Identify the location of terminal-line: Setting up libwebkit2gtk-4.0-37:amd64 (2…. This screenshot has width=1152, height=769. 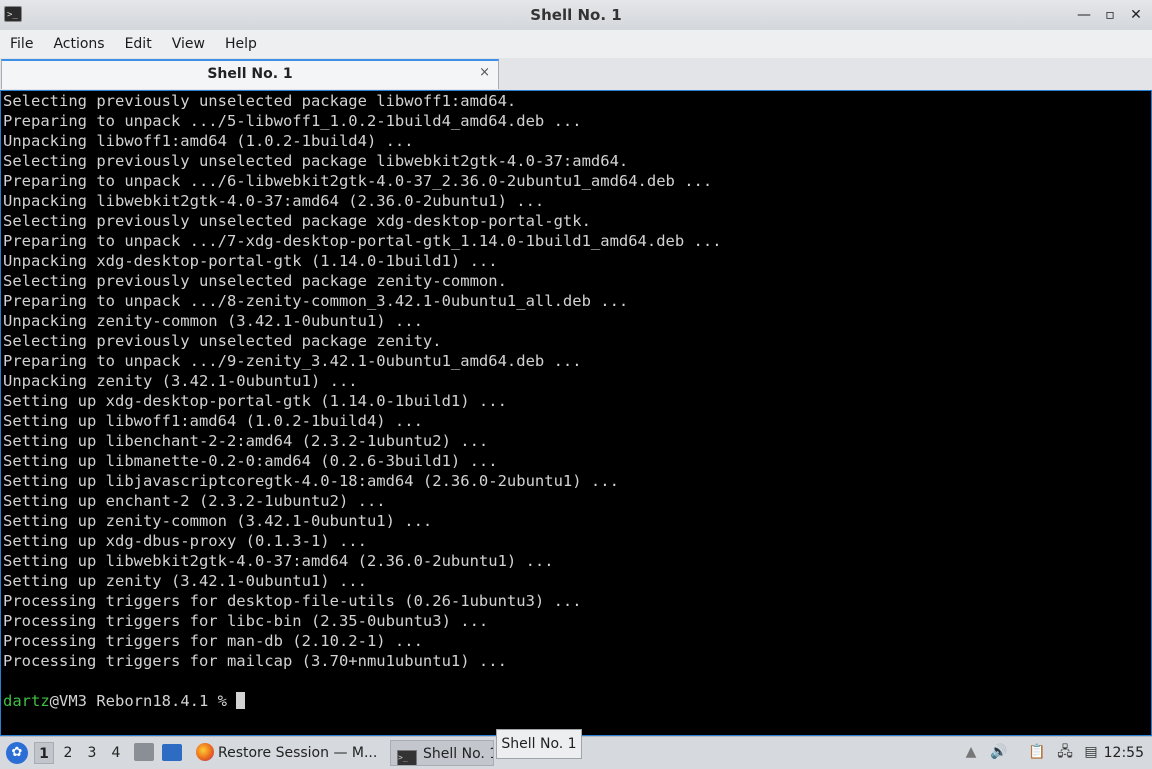
(278, 561).